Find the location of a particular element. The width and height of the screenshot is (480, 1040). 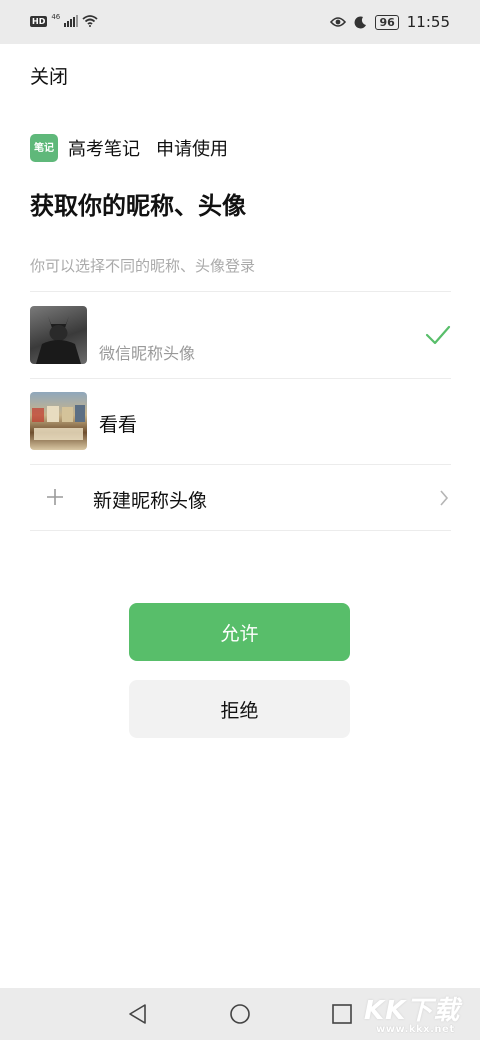

request-text: 申请使用 is located at coordinates (192, 149).